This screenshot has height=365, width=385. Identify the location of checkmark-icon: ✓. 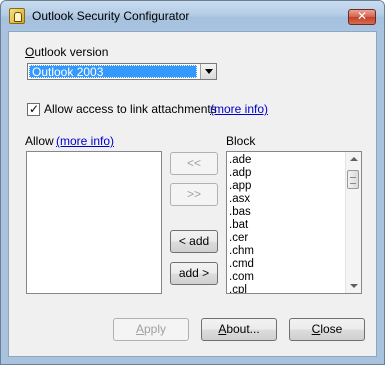
(34, 109).